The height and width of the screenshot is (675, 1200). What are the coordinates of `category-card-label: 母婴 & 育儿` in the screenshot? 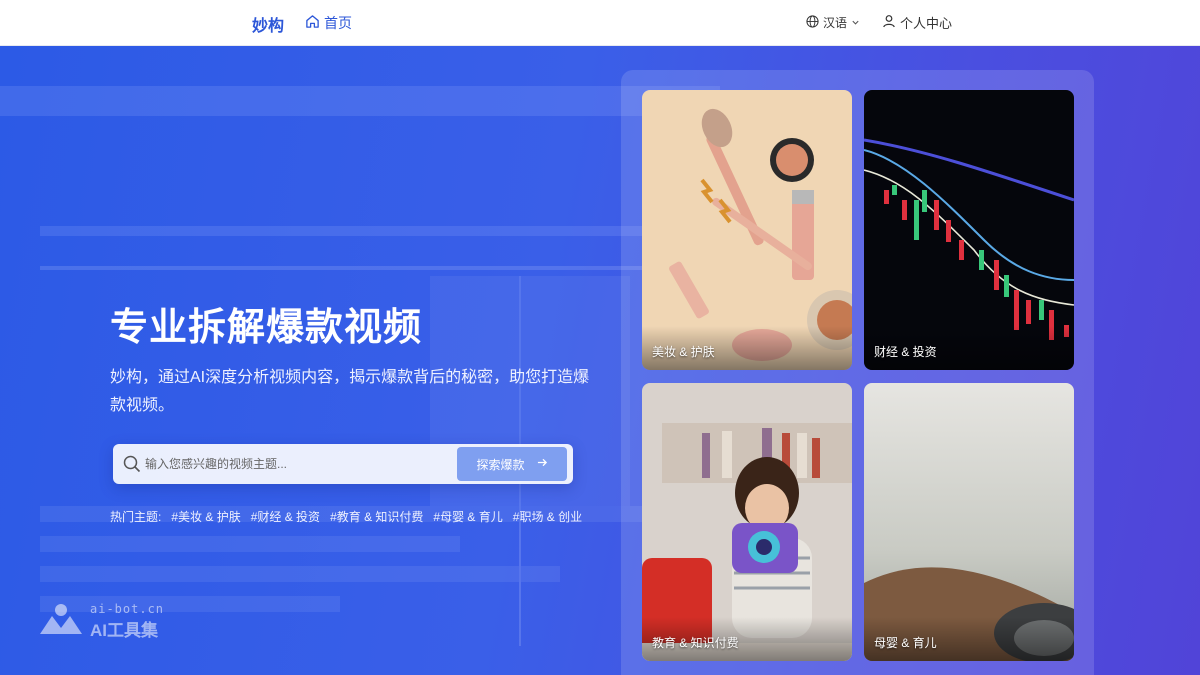 It's located at (905, 643).